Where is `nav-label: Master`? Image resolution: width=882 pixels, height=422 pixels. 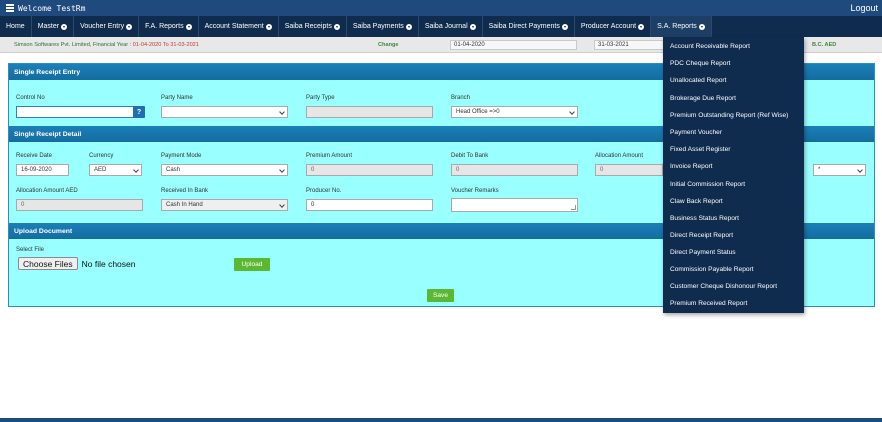
nav-label: Master is located at coordinates (48, 26).